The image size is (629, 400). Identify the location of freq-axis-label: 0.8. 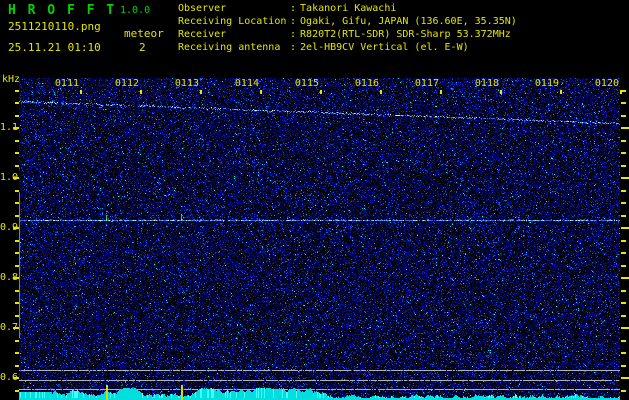
(9, 277).